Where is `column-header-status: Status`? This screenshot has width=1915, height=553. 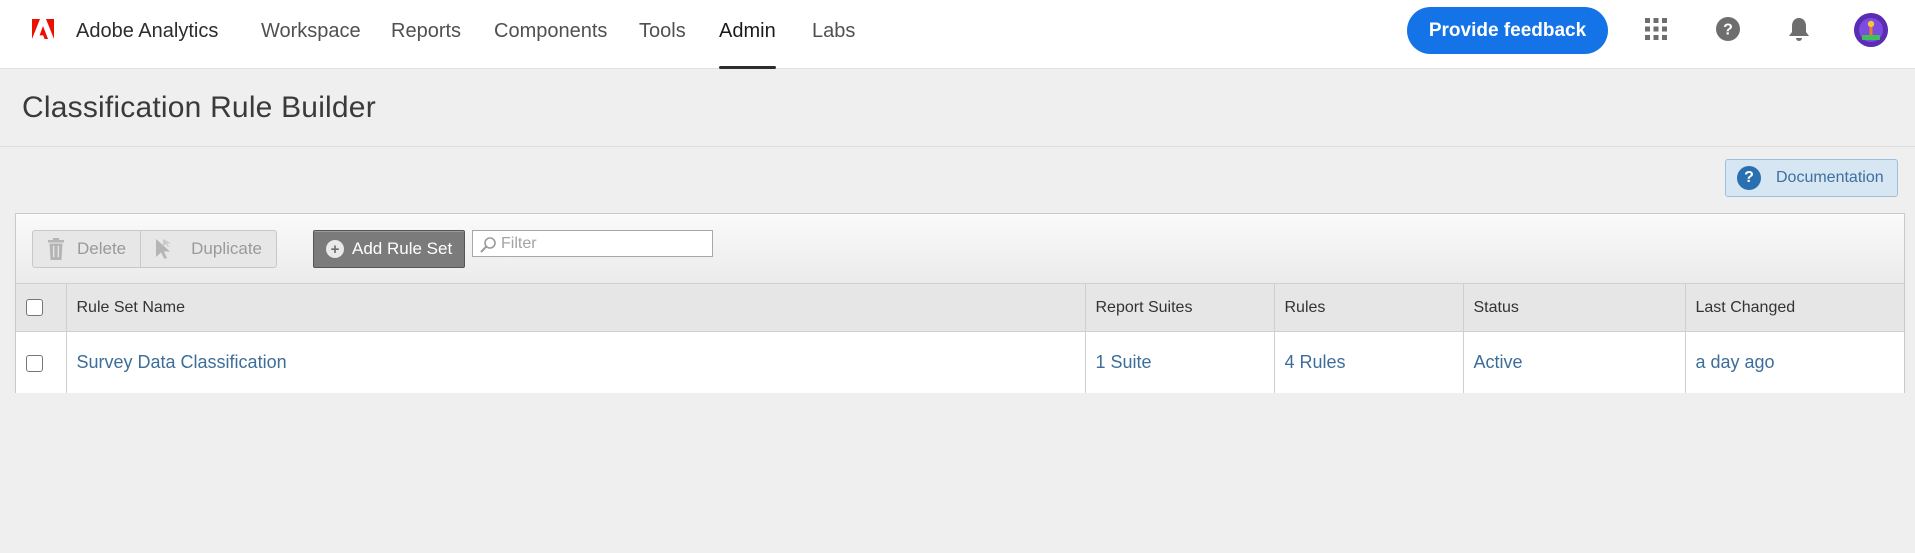 column-header-status: Status is located at coordinates (1573, 307).